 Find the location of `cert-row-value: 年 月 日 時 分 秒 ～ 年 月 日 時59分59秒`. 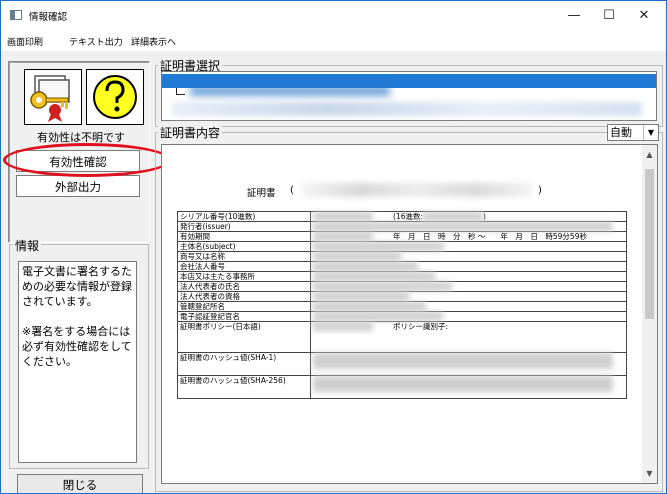

cert-row-value: 年 月 日 時 分 秒 ～ 年 月 日 時59分59秒 is located at coordinates (468, 236).